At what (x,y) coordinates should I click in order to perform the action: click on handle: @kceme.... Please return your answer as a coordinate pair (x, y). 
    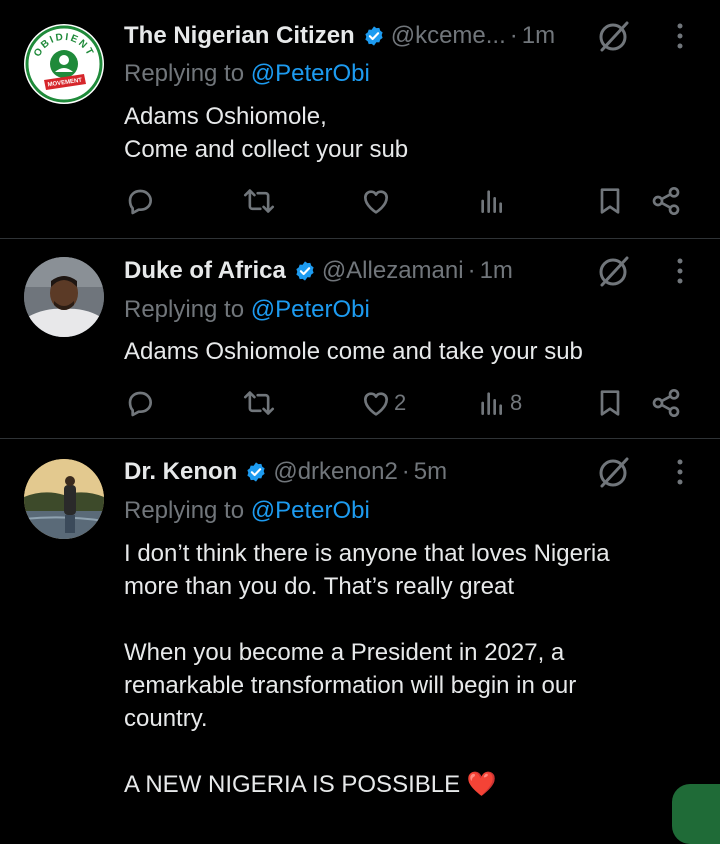
    Looking at the image, I should click on (448, 36).